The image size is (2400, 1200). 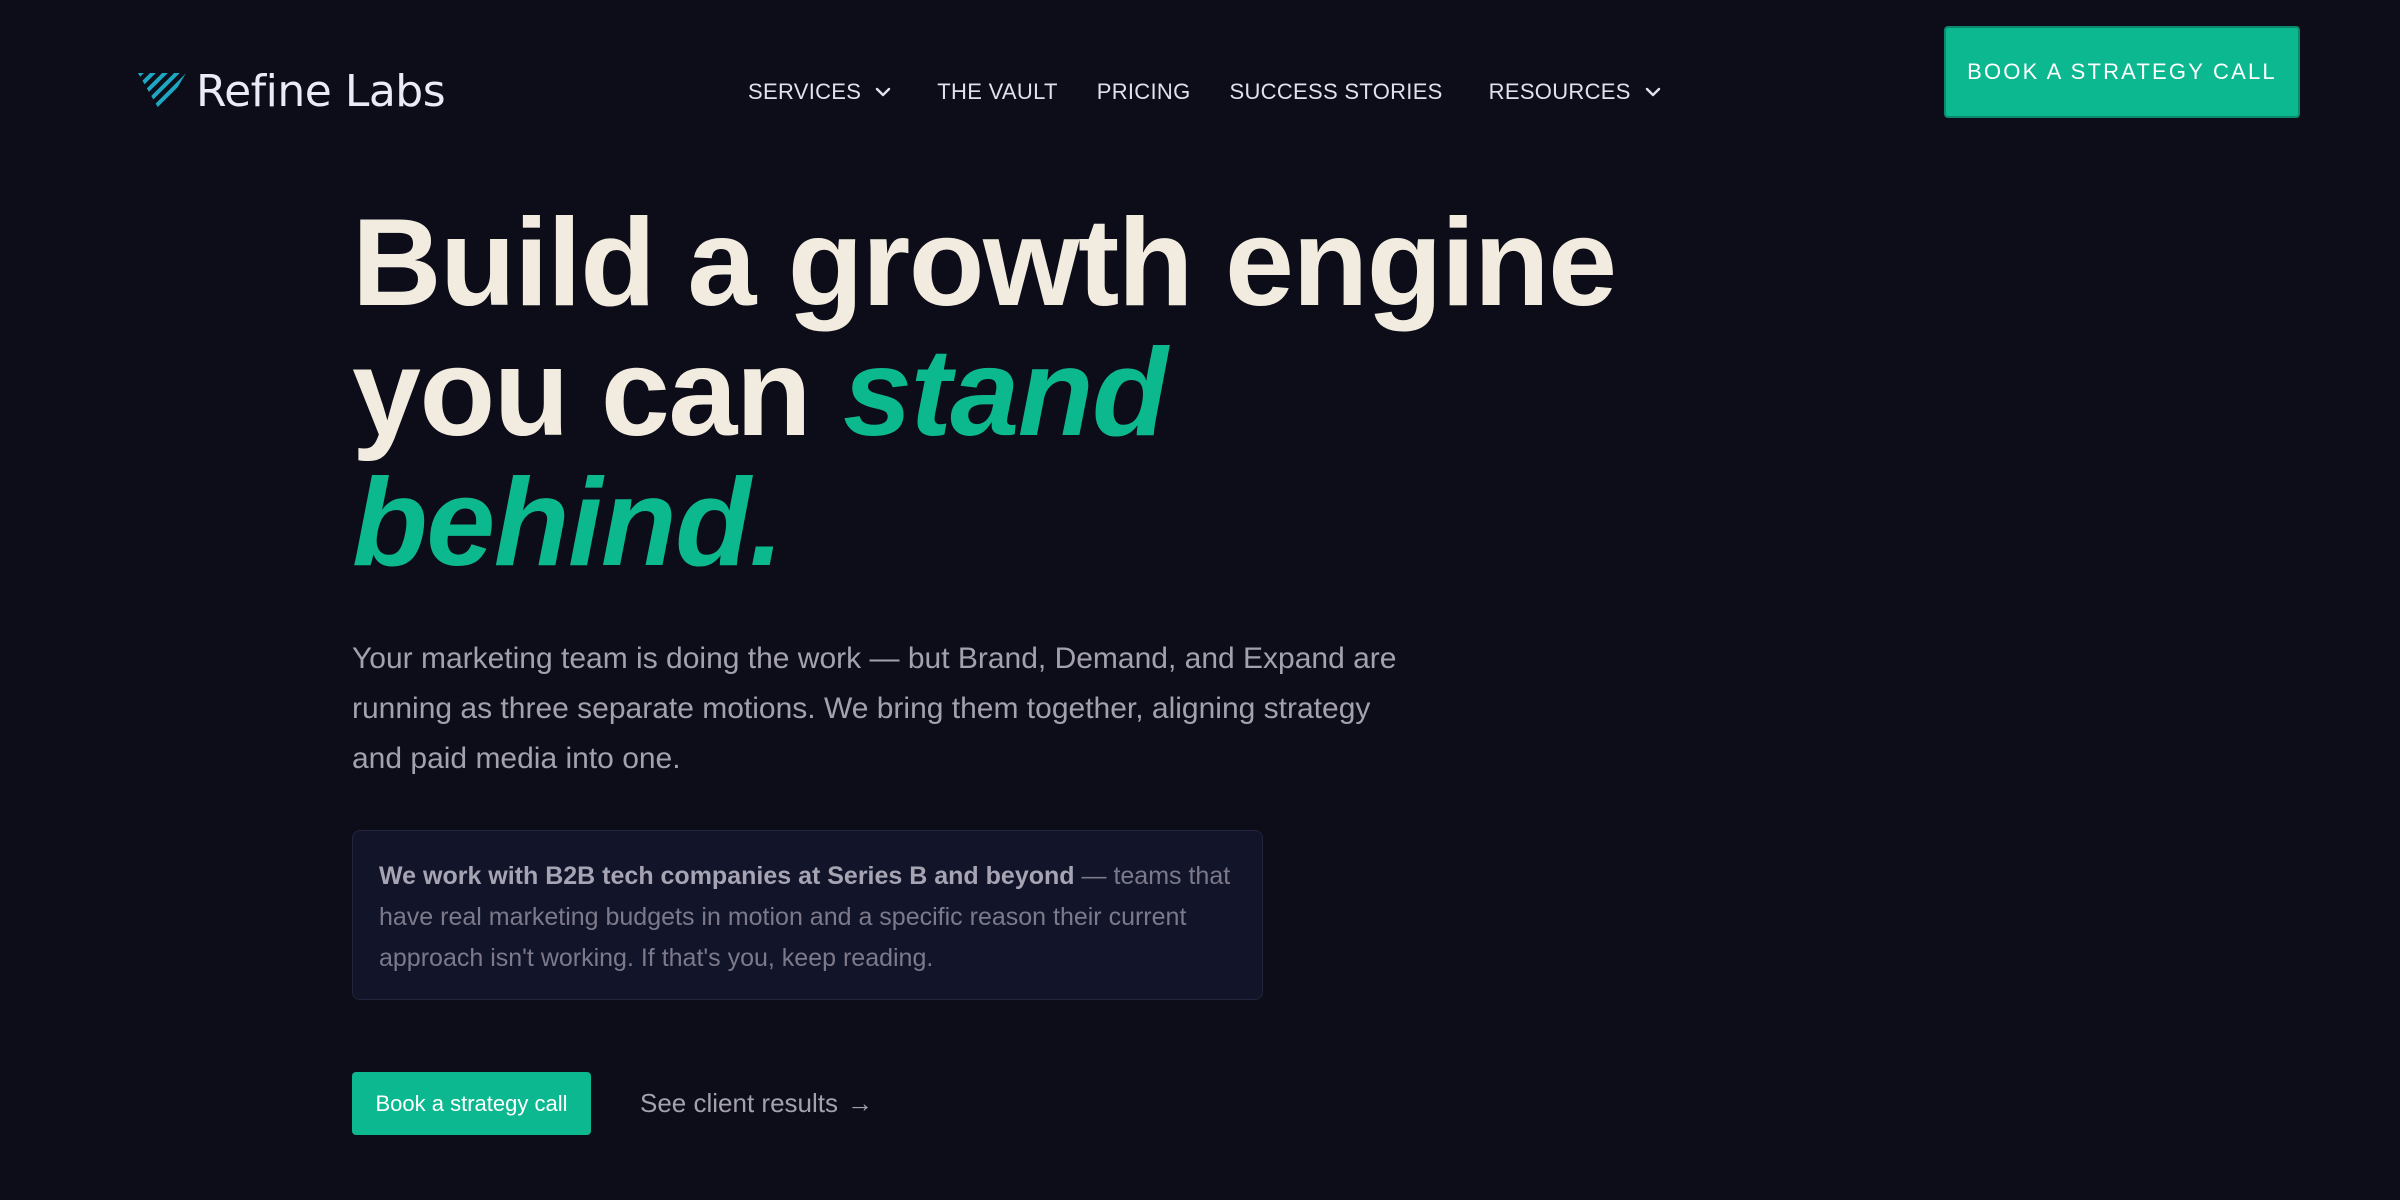 I want to click on nav-item-label: SUCCESS STORIES, so click(x=1336, y=91).